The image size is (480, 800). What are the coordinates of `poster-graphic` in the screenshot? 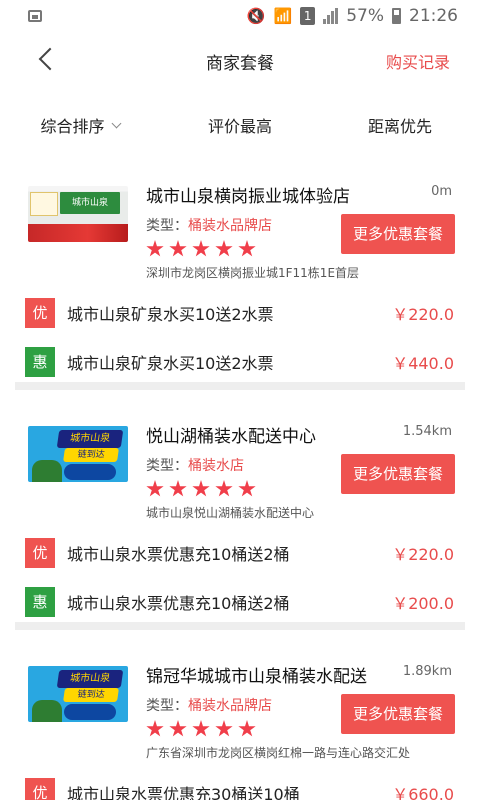 It's located at (44, 204).